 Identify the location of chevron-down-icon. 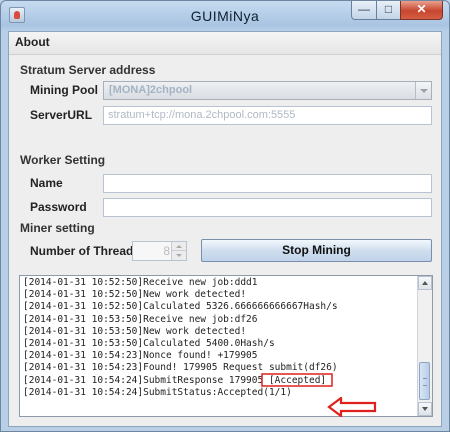
(423, 90).